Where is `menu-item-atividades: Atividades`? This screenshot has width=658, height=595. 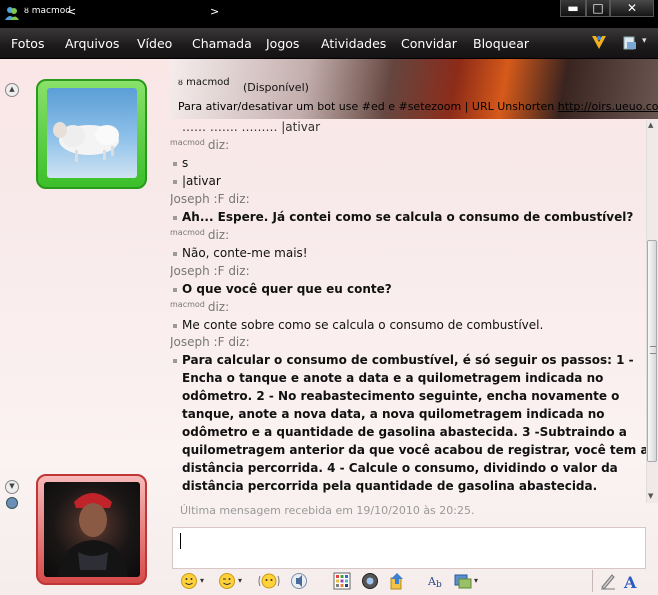 menu-item-atividades: Atividades is located at coordinates (353, 43).